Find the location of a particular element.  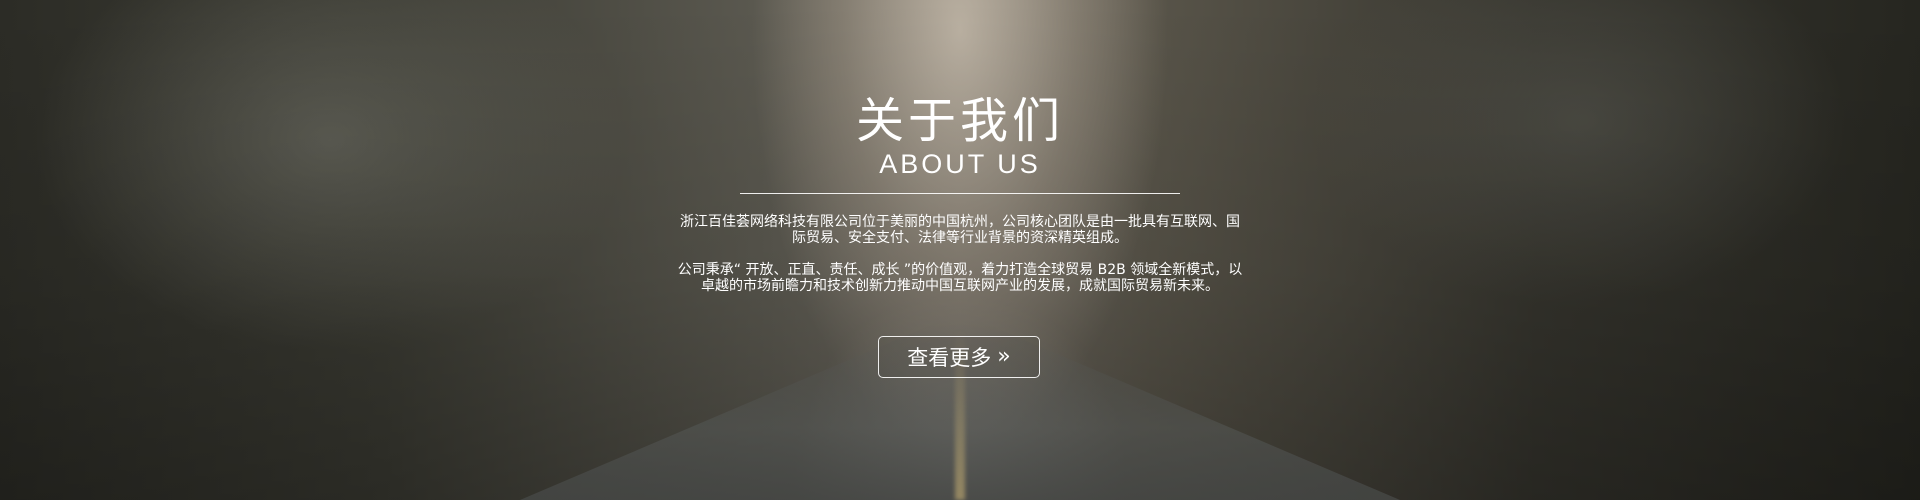

double-chevron-right-icon: » is located at coordinates (1004, 356).